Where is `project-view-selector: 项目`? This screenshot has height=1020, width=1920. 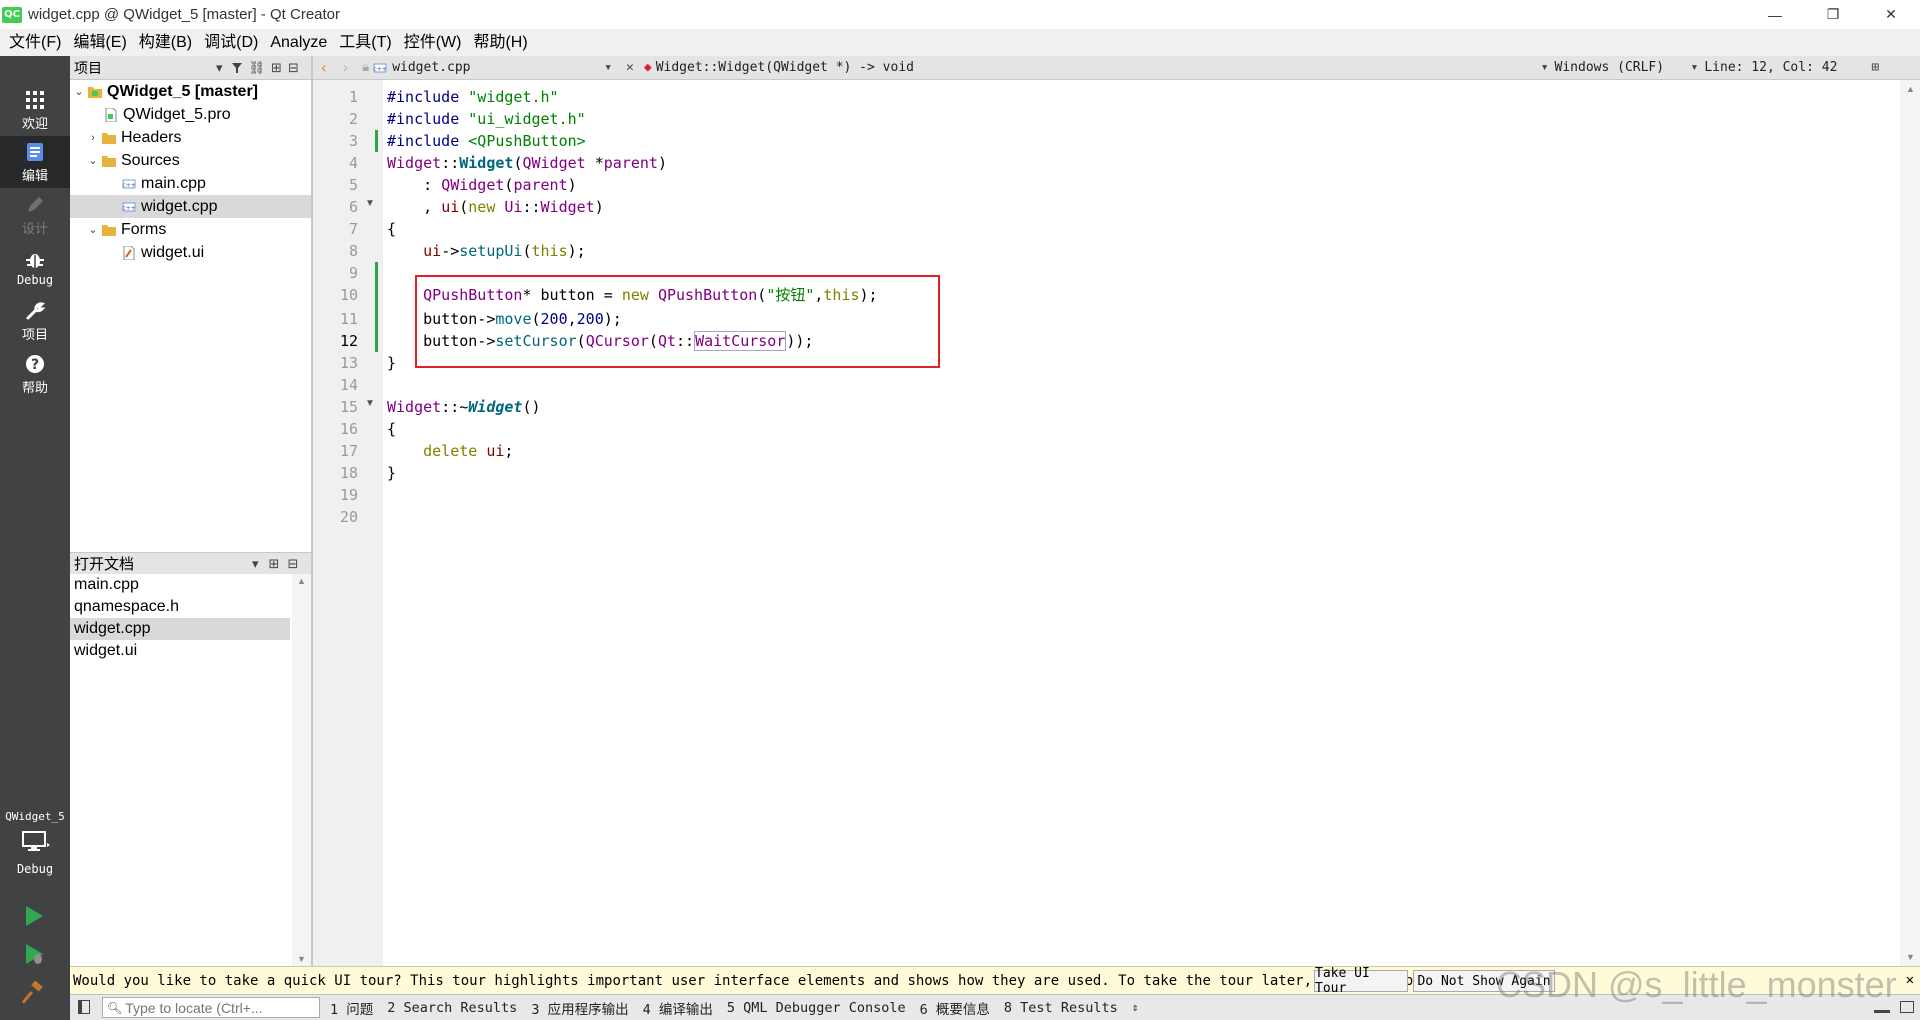 project-view-selector: 项目 is located at coordinates (144, 68).